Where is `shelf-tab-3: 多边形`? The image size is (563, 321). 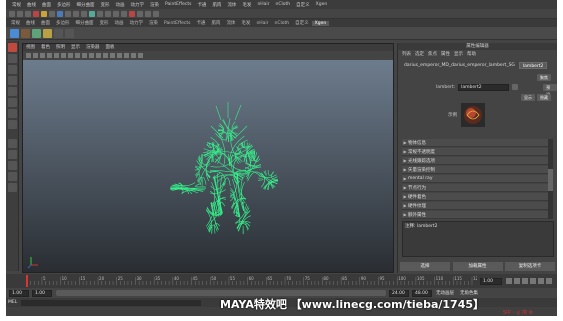 shelf-tab-3: 多边形 is located at coordinates (63, 23).